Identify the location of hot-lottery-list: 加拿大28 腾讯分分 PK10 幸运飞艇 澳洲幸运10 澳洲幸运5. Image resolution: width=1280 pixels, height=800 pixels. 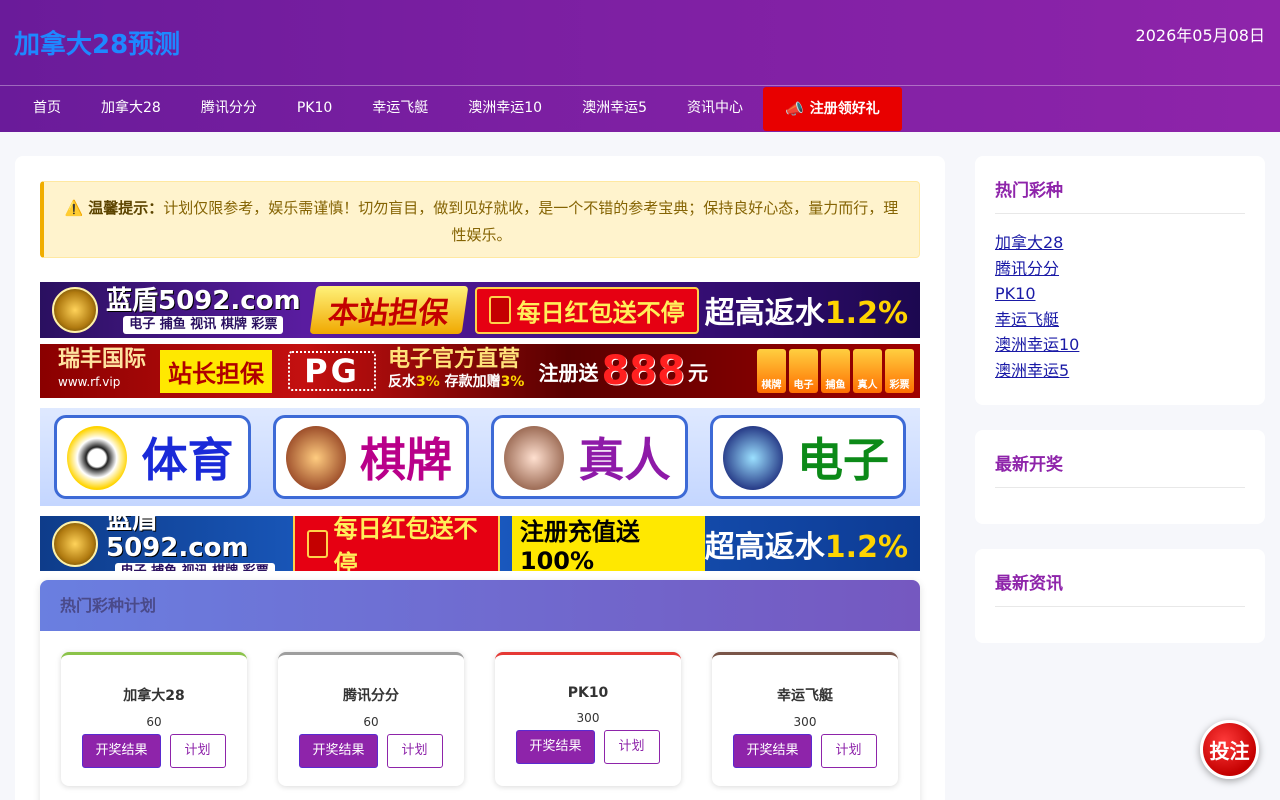
(1120, 306).